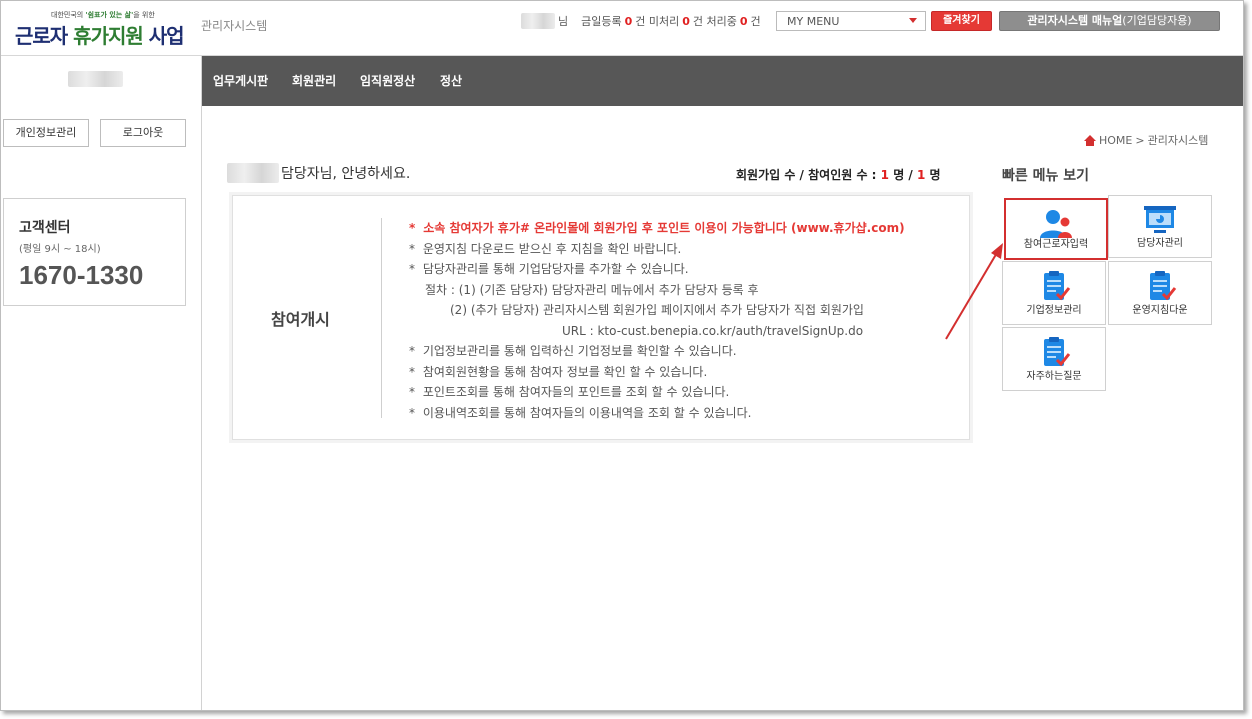 The image size is (1252, 719). What do you see at coordinates (538, 21) in the screenshot?
I see `user-name-redacted` at bounding box center [538, 21].